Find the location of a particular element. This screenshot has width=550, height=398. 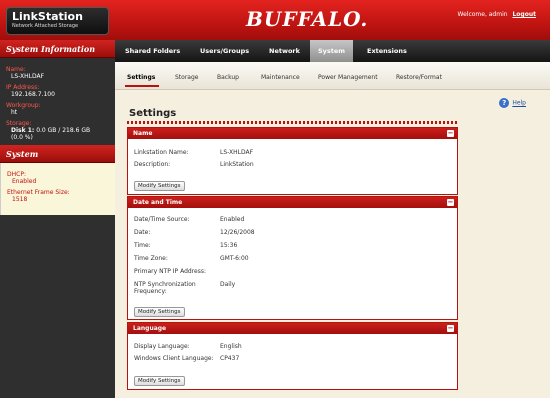

workgroup-value: ht is located at coordinates (14, 112).